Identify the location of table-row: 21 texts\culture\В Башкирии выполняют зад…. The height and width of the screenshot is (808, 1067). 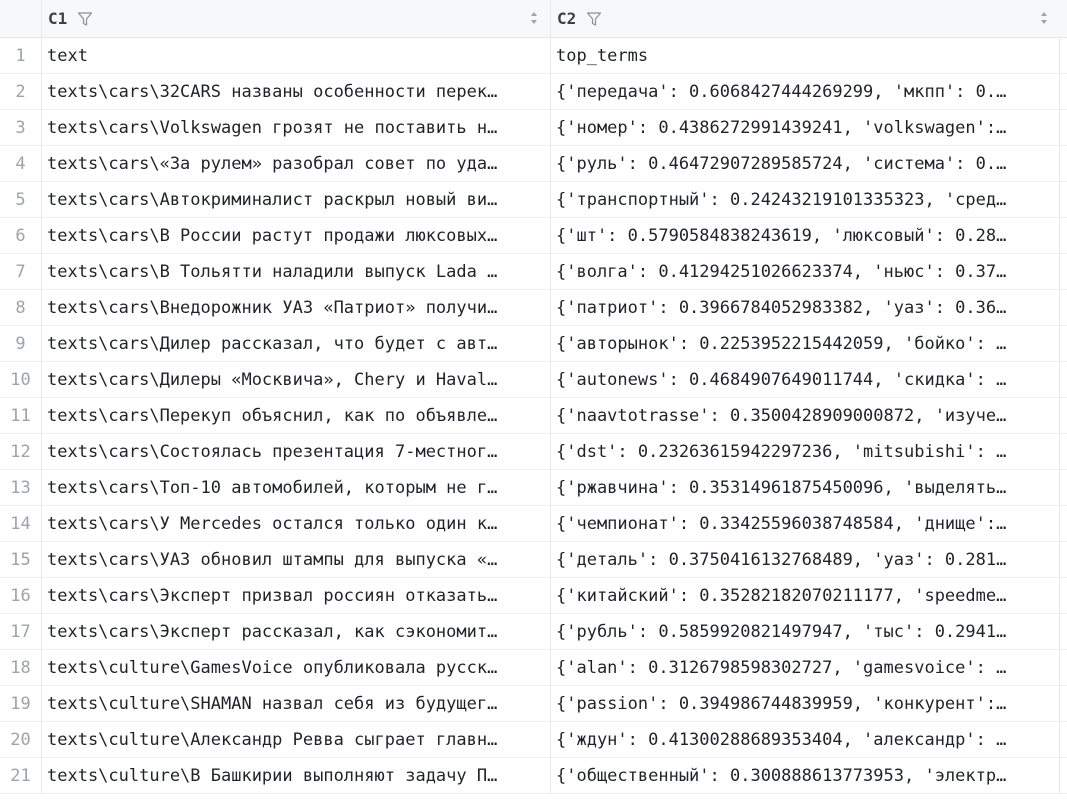
(533, 776).